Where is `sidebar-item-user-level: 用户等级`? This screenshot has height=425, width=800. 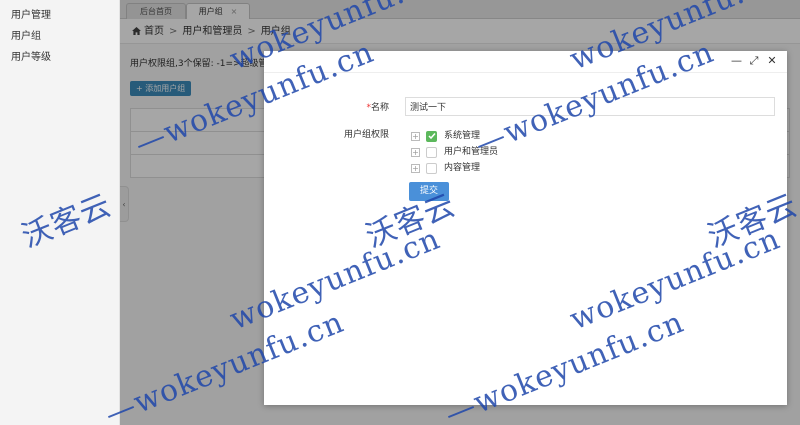
sidebar-item-user-level: 用户等级 is located at coordinates (59, 57).